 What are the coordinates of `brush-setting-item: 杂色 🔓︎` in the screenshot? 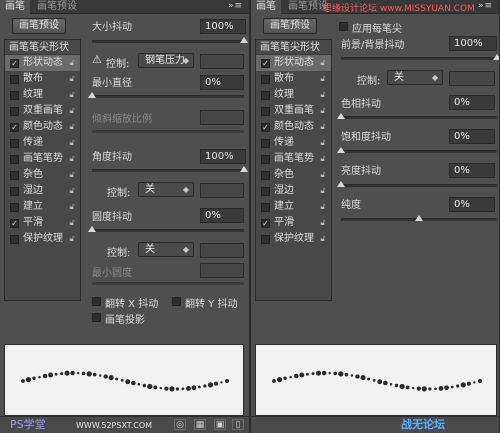 It's located at (42, 175).